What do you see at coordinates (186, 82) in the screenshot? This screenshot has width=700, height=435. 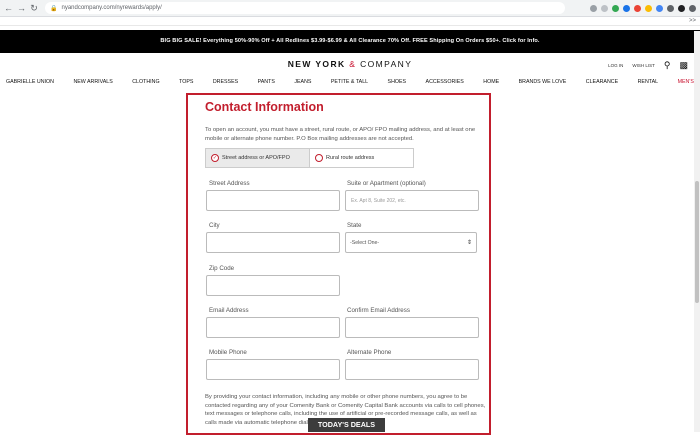 I see `menu-item-tops: TOPS` at bounding box center [186, 82].